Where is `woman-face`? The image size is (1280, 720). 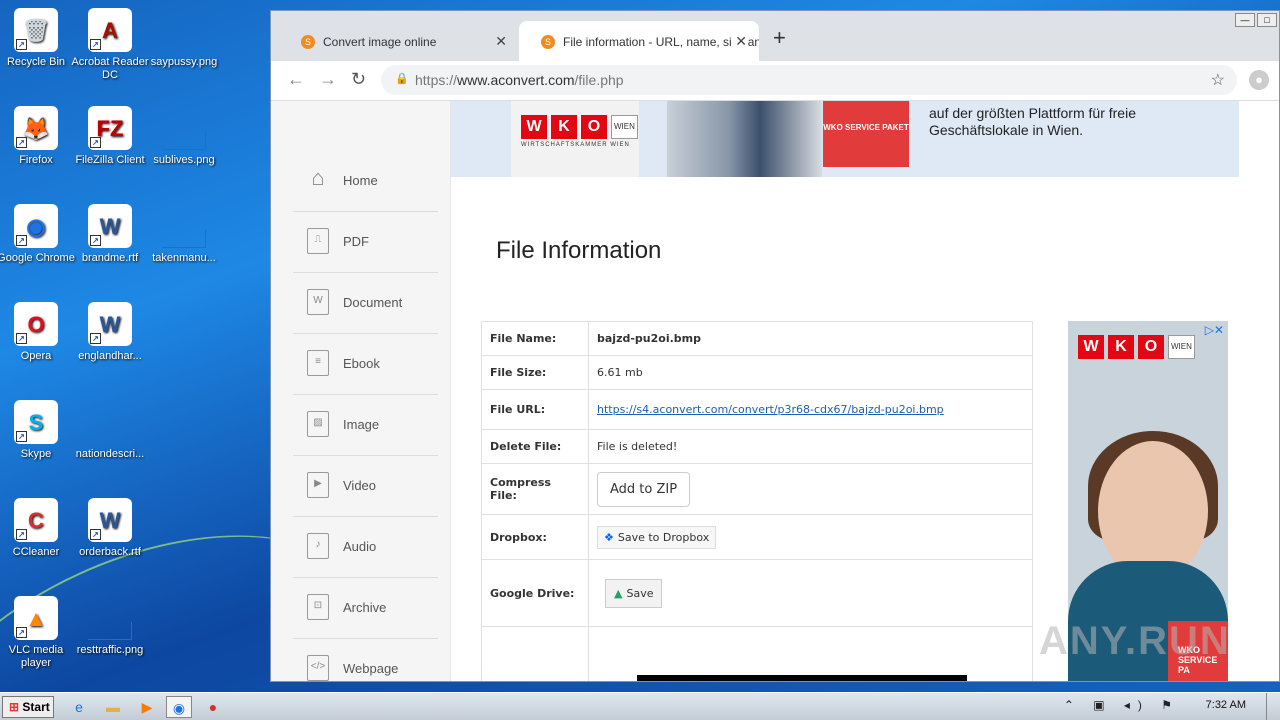 woman-face is located at coordinates (1153, 511).